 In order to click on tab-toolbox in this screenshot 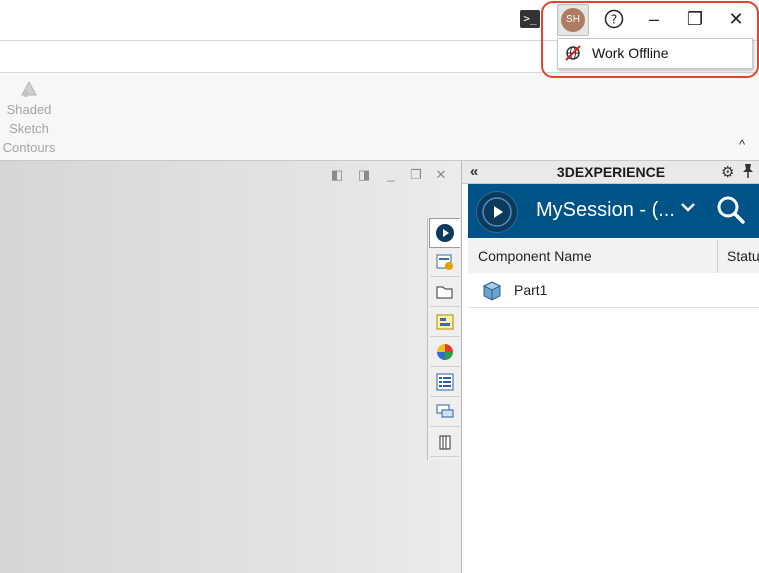, I will do `click(445, 442)`.